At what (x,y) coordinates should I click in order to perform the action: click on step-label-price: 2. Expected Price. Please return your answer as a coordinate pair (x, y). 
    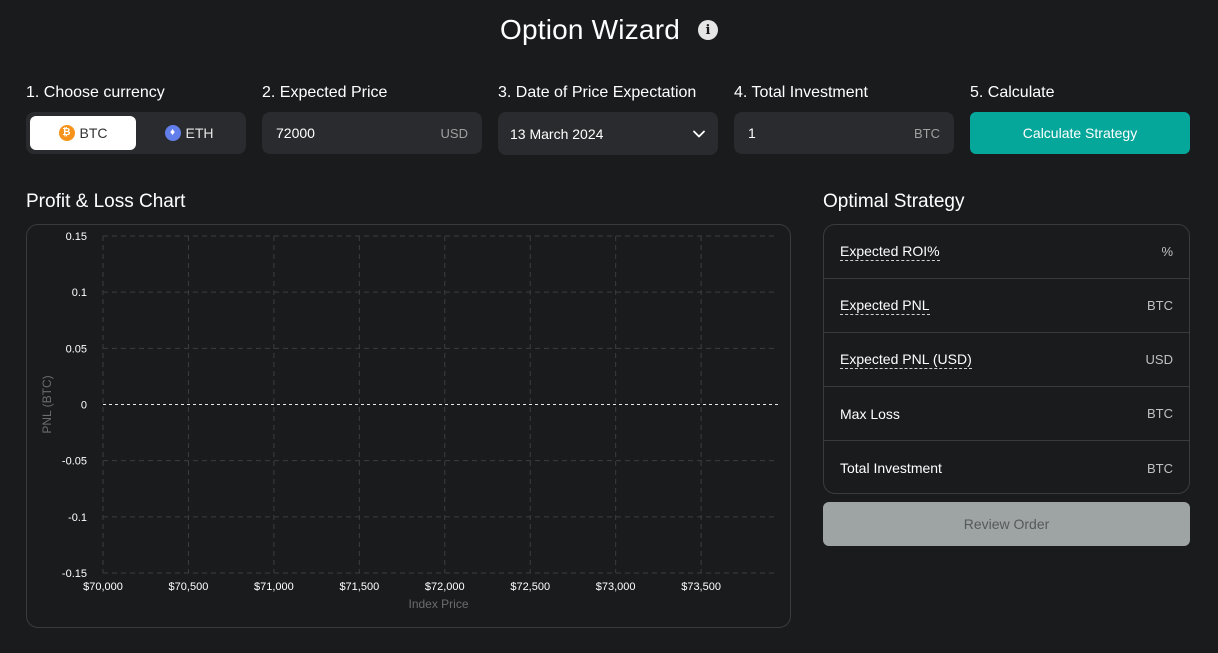
    Looking at the image, I should click on (325, 92).